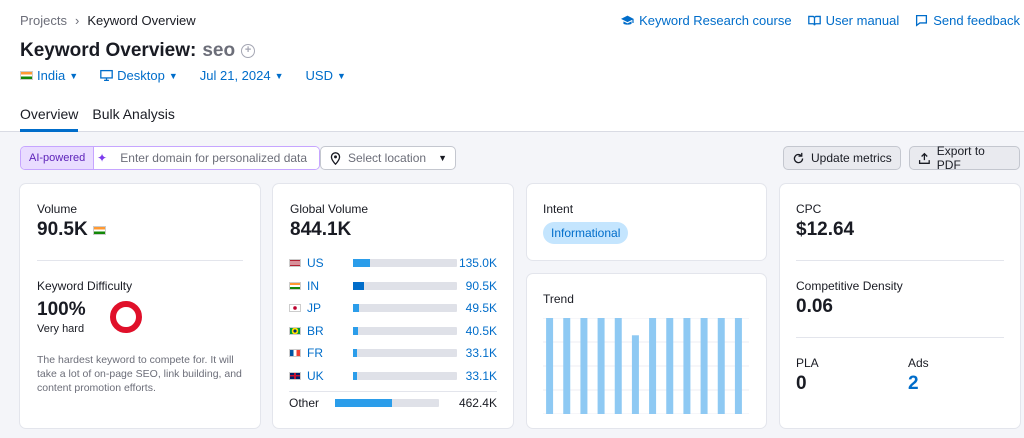 Image resolution: width=1024 pixels, height=438 pixels. I want to click on trend-card: Trend, so click(646, 351).